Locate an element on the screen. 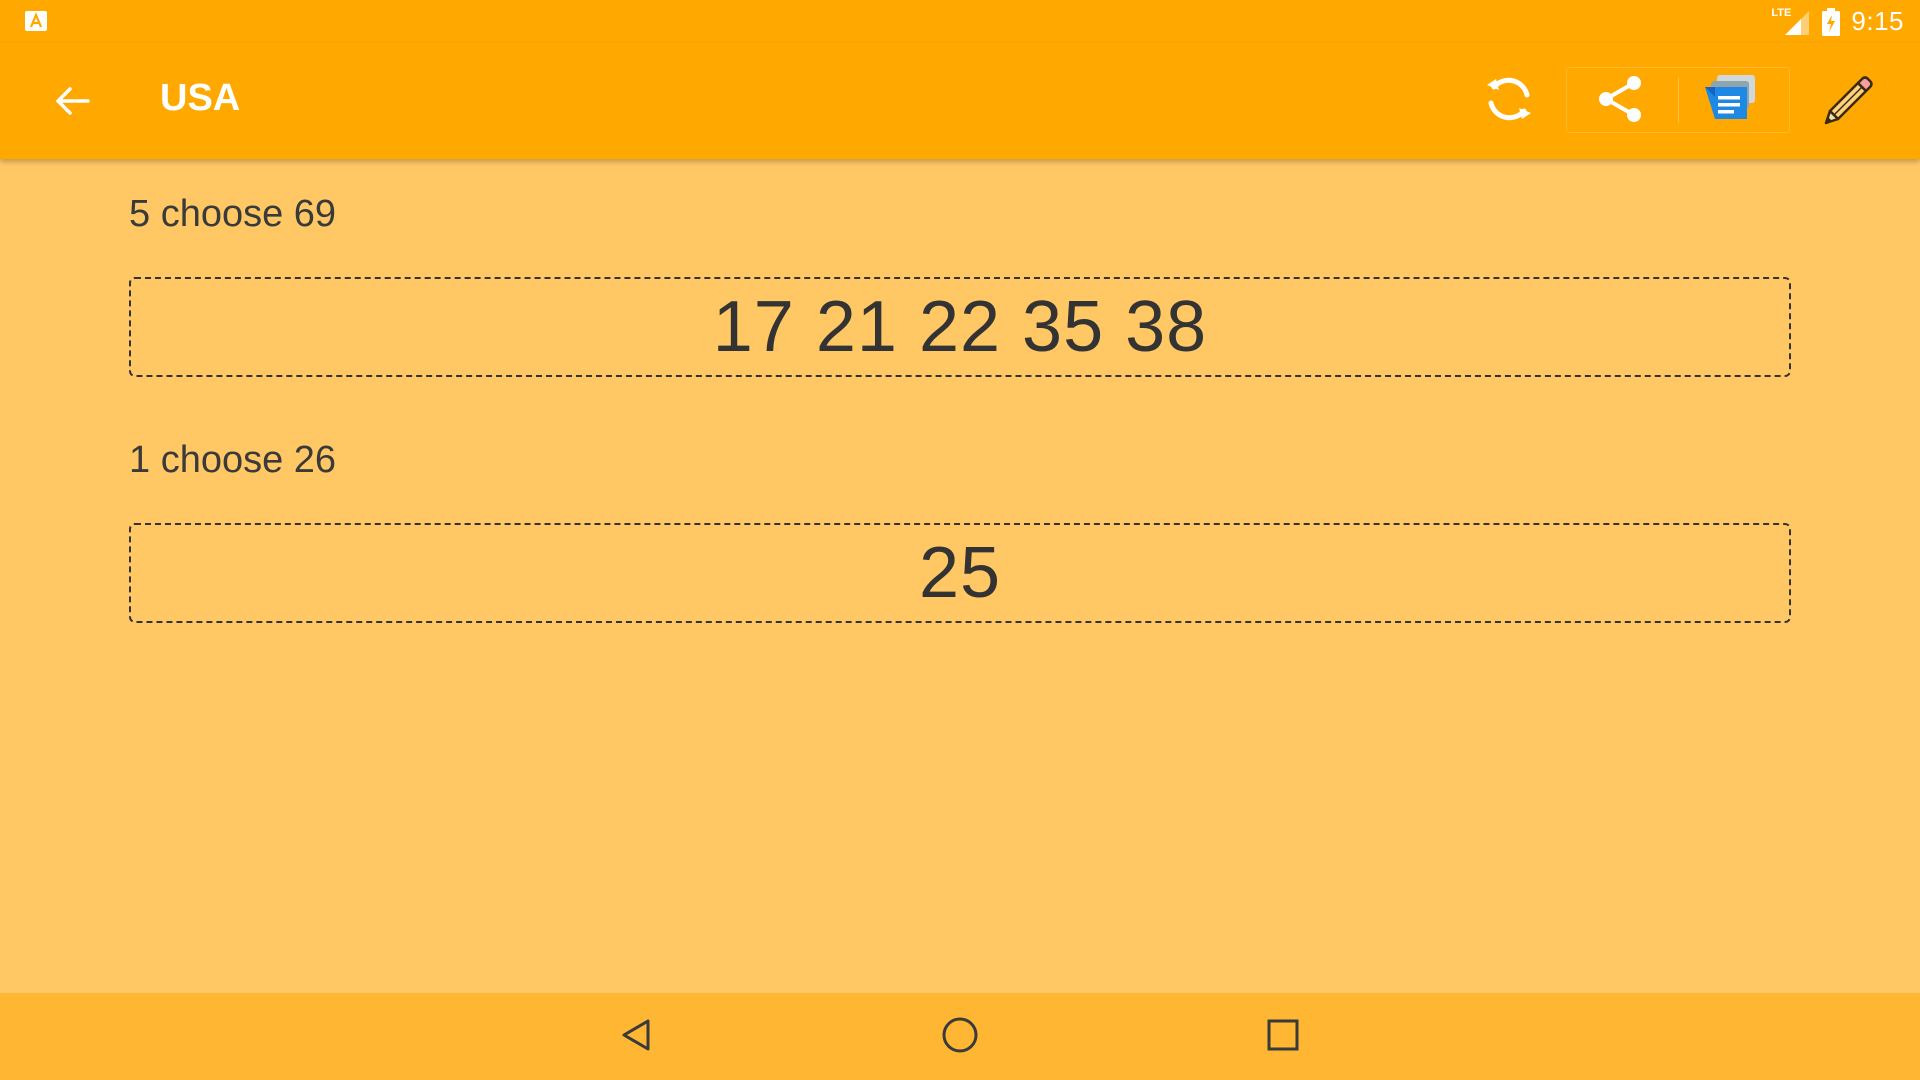 The width and height of the screenshot is (1920, 1080). draw-result-main: 17 21 22 35 38 is located at coordinates (960, 327).